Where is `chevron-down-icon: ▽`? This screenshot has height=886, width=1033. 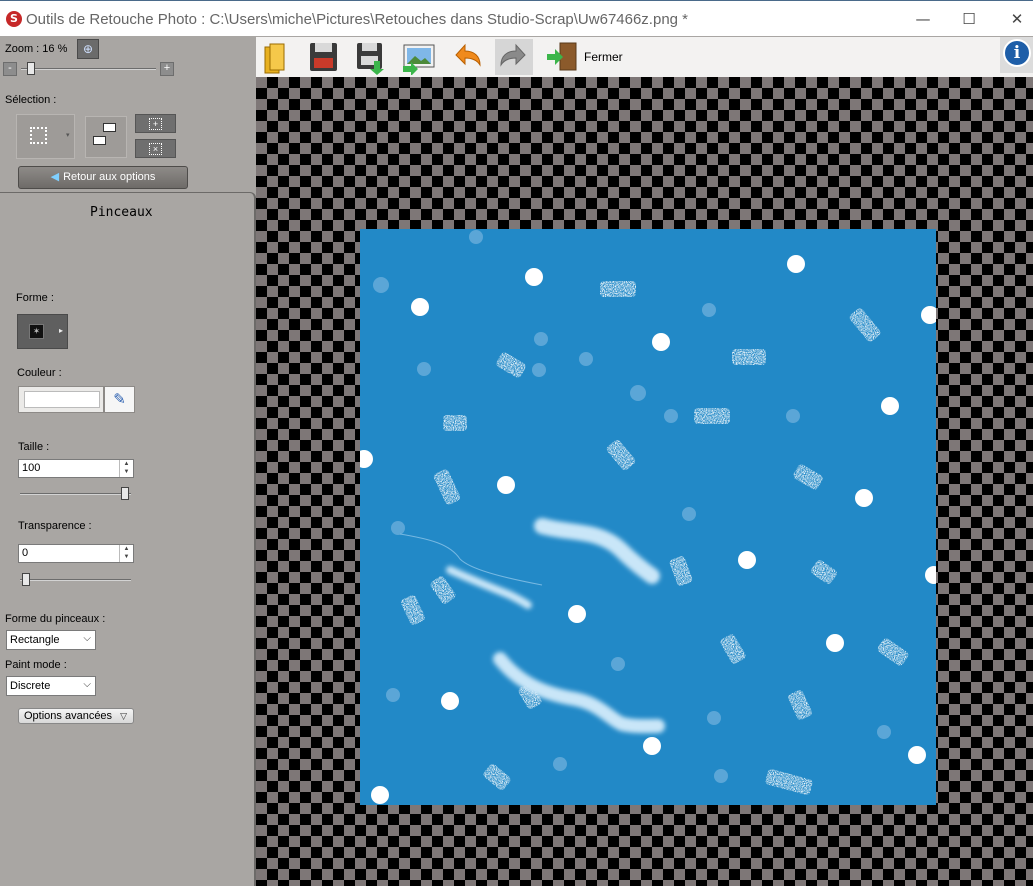
chevron-down-icon: ▽ is located at coordinates (123, 716).